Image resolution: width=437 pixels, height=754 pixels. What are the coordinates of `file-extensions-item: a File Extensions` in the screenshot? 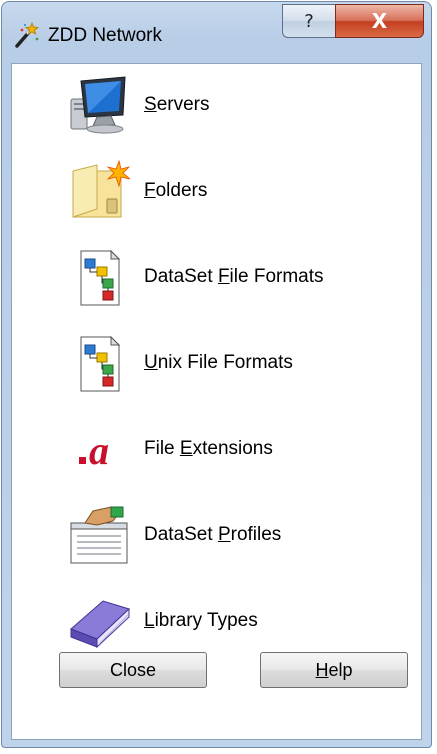 It's located at (170, 449).